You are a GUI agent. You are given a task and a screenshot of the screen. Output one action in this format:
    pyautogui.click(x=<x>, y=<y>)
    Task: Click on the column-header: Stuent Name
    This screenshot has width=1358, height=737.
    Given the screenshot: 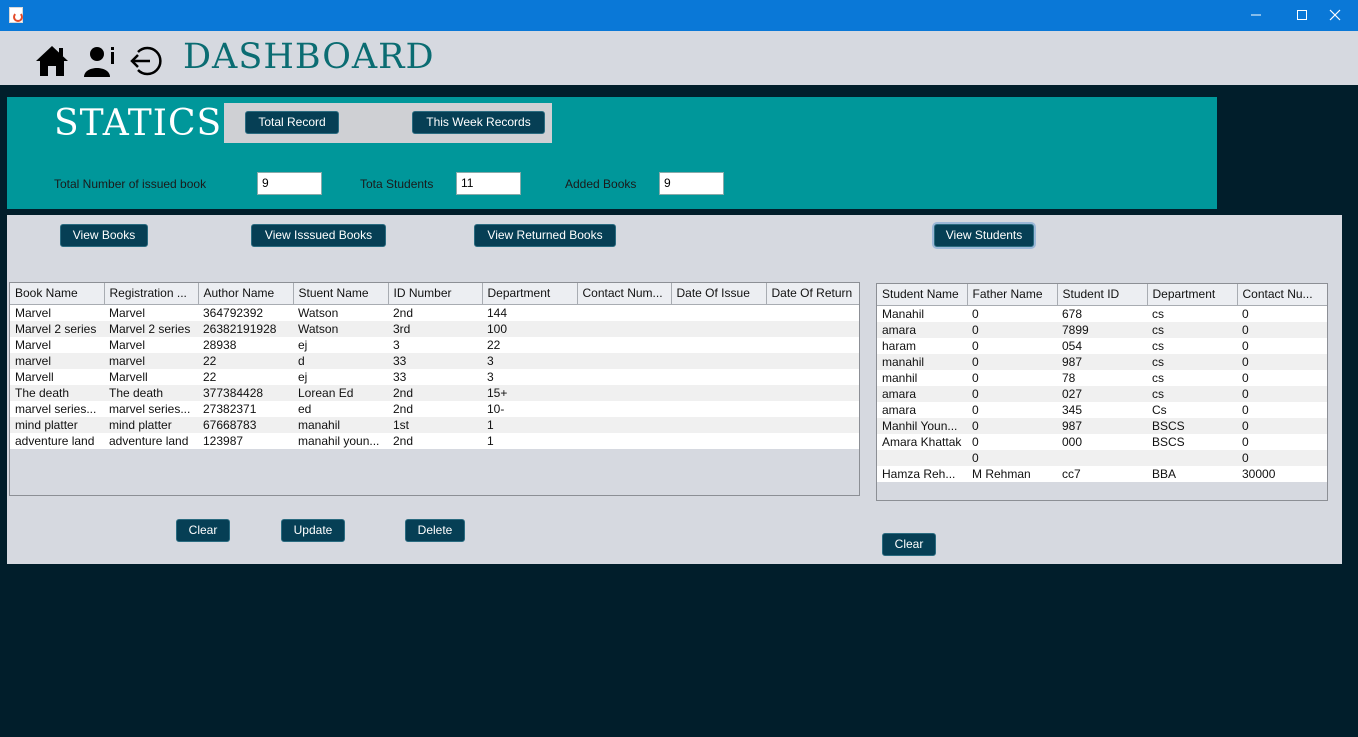 What is the action you would take?
    pyautogui.click(x=341, y=294)
    